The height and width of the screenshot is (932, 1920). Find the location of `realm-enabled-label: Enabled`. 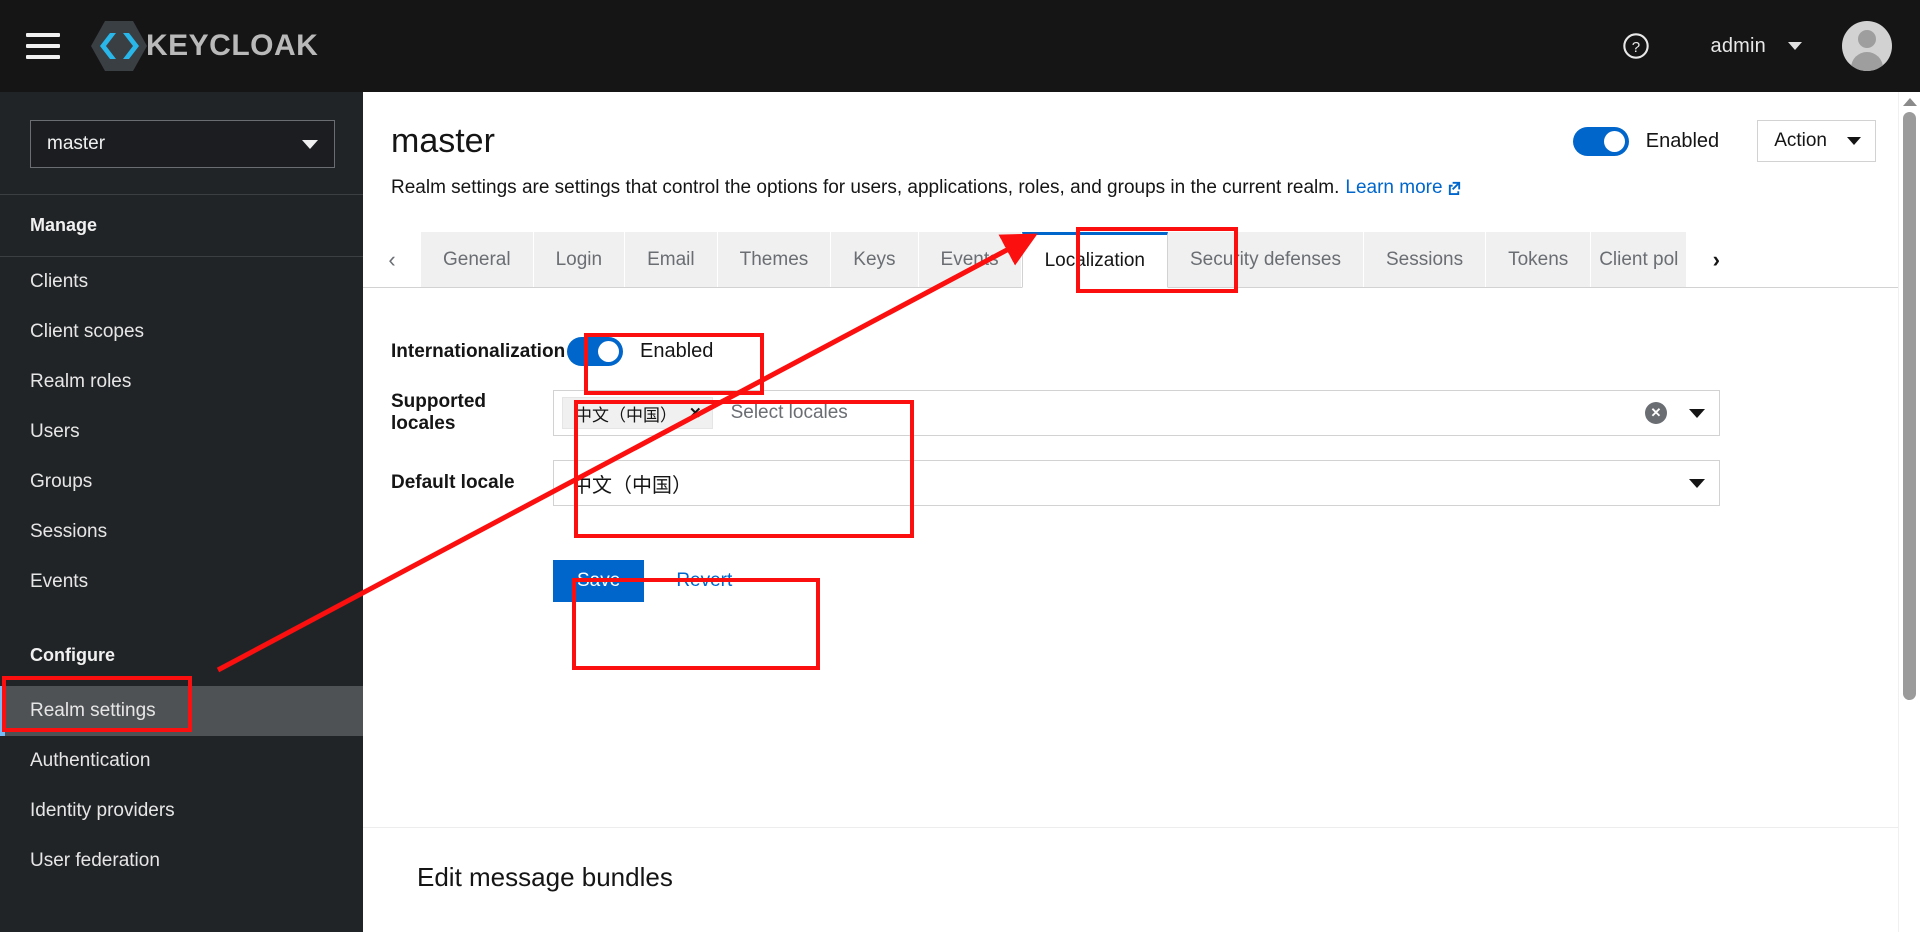

realm-enabled-label: Enabled is located at coordinates (1682, 140).